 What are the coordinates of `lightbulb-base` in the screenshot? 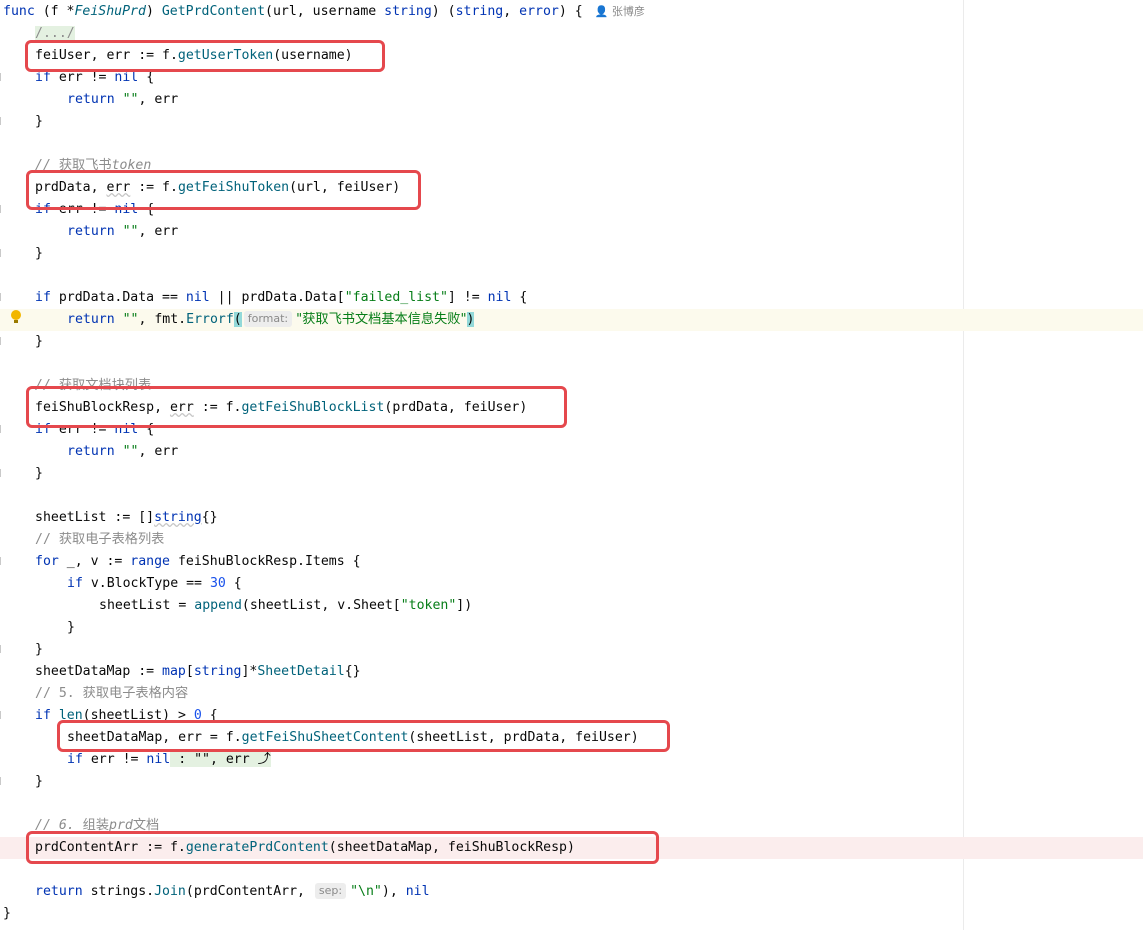 It's located at (16, 321).